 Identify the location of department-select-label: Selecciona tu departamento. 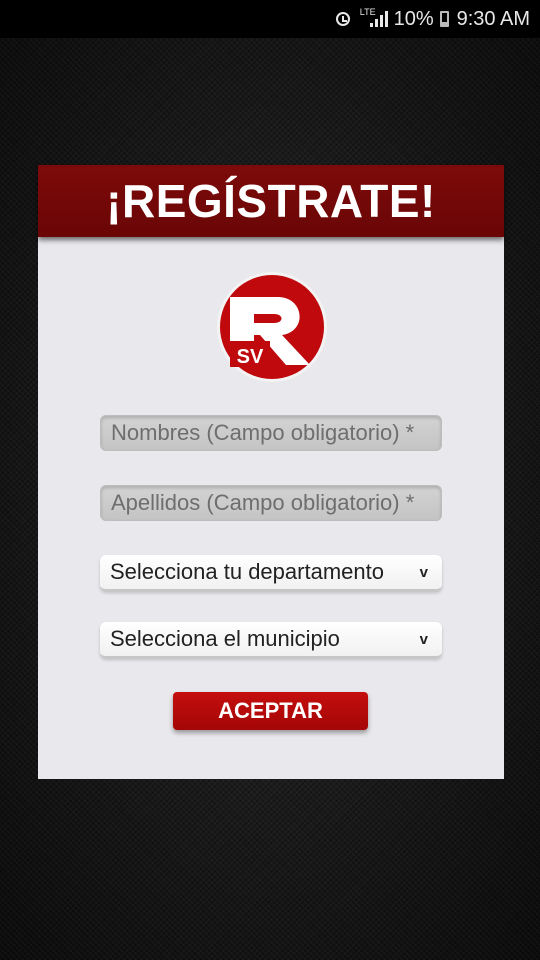
(247, 571).